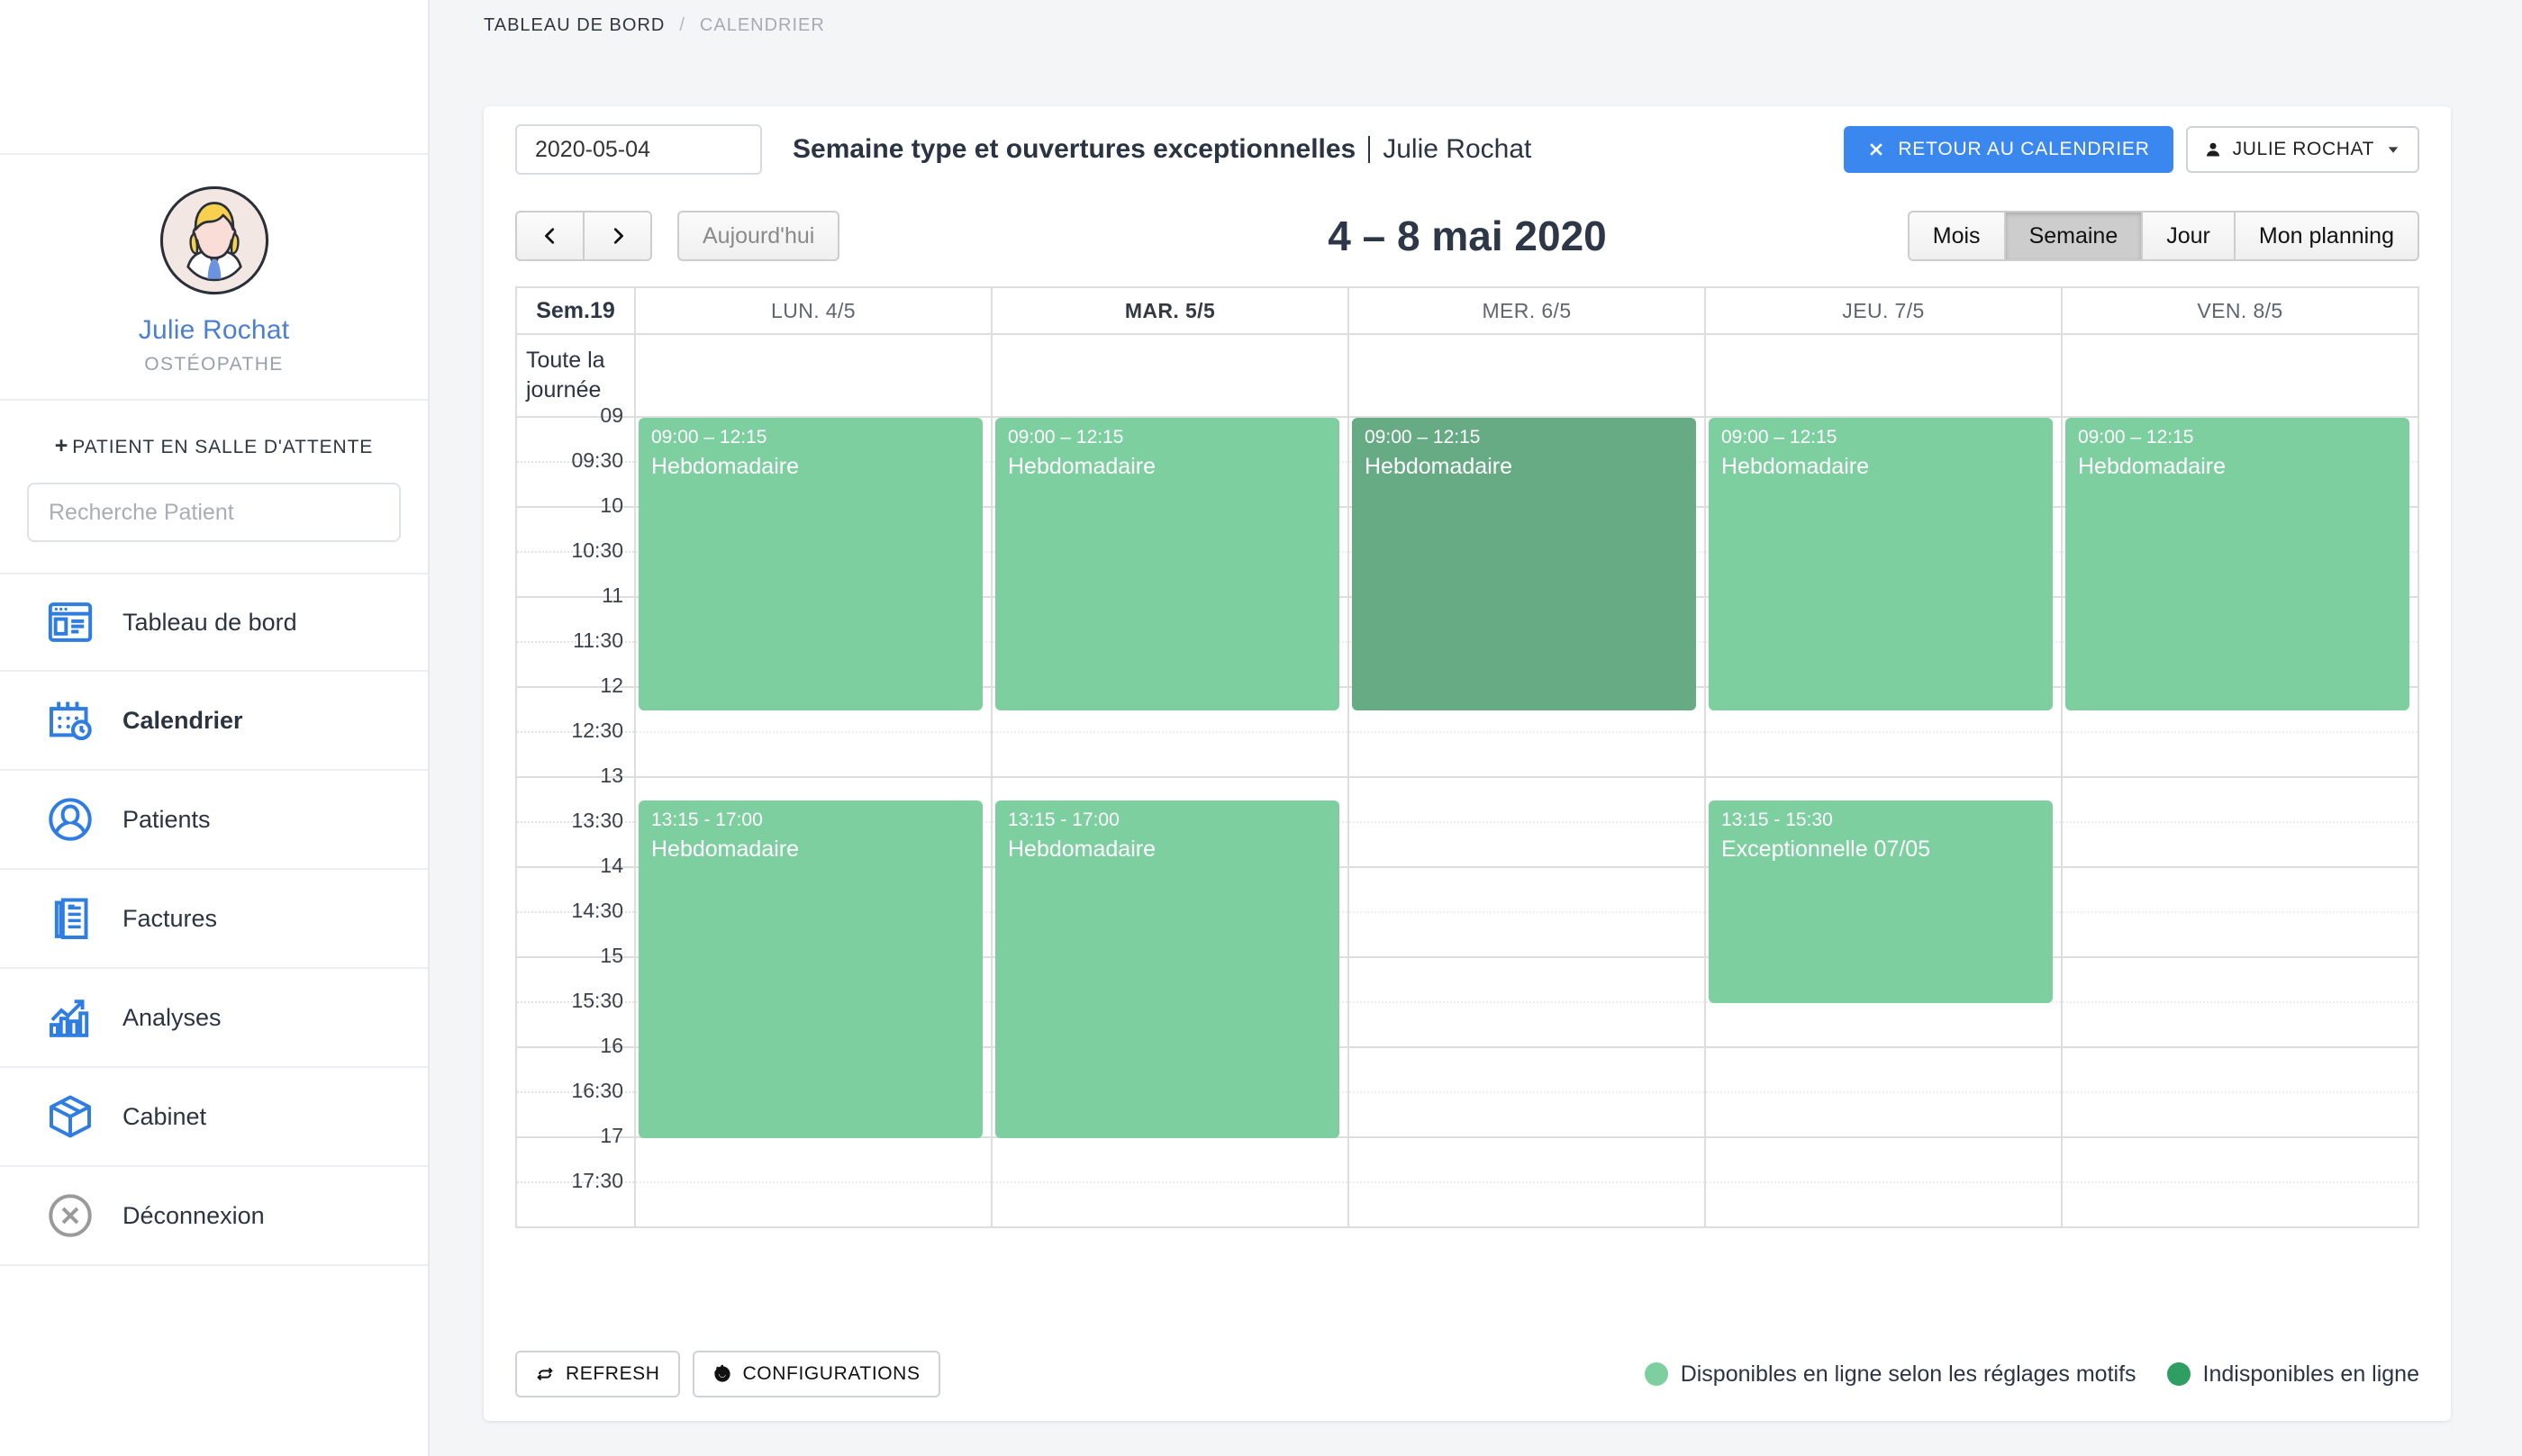 This screenshot has height=1456, width=2522. I want to click on prev-week-button, so click(549, 236).